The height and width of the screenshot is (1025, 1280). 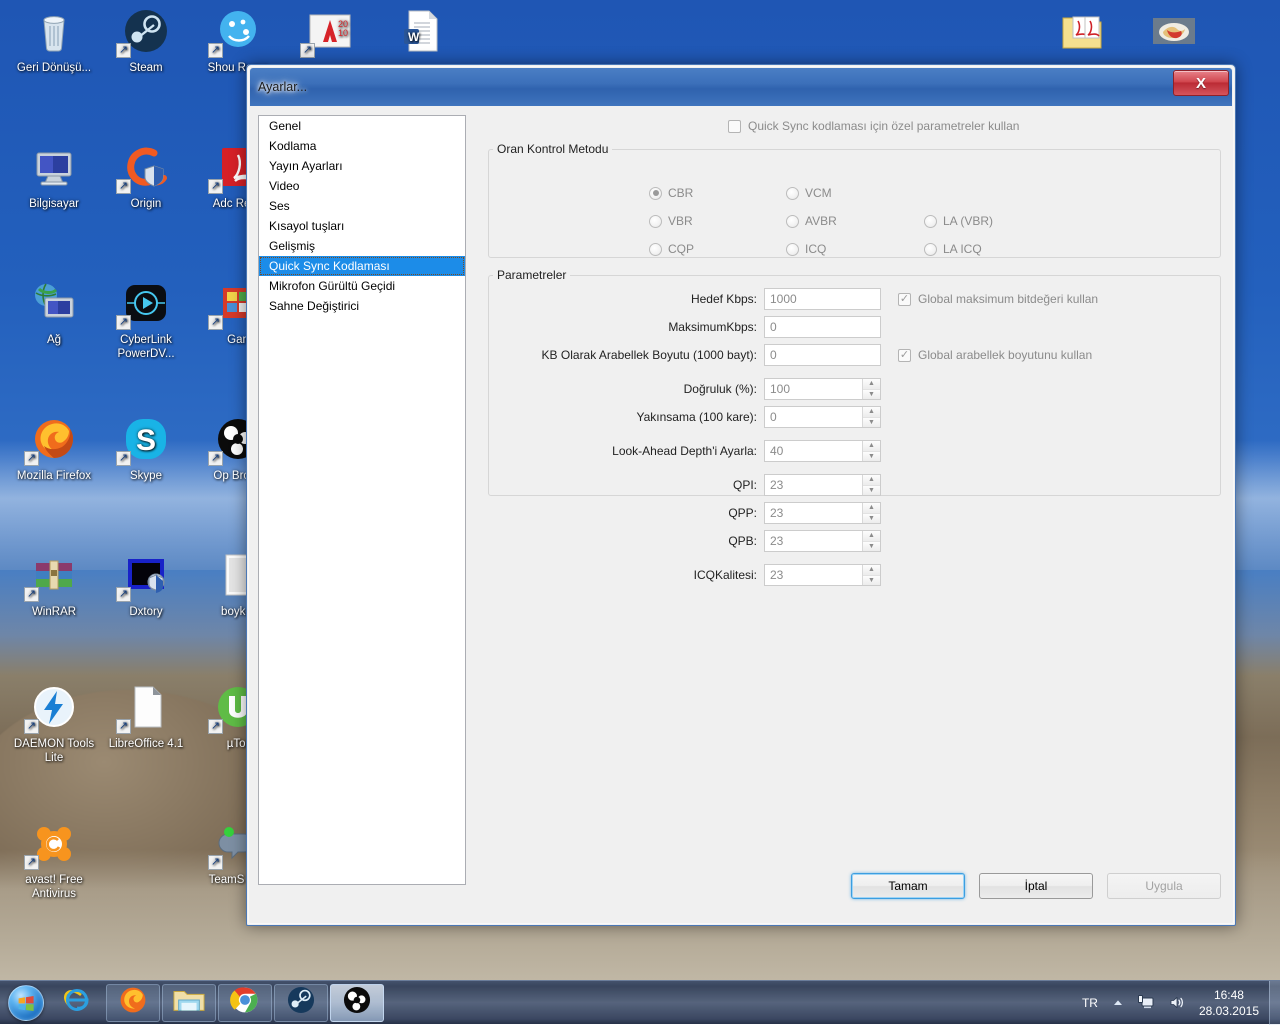 I want to click on parameter-label: QPI:, so click(x=626, y=485).